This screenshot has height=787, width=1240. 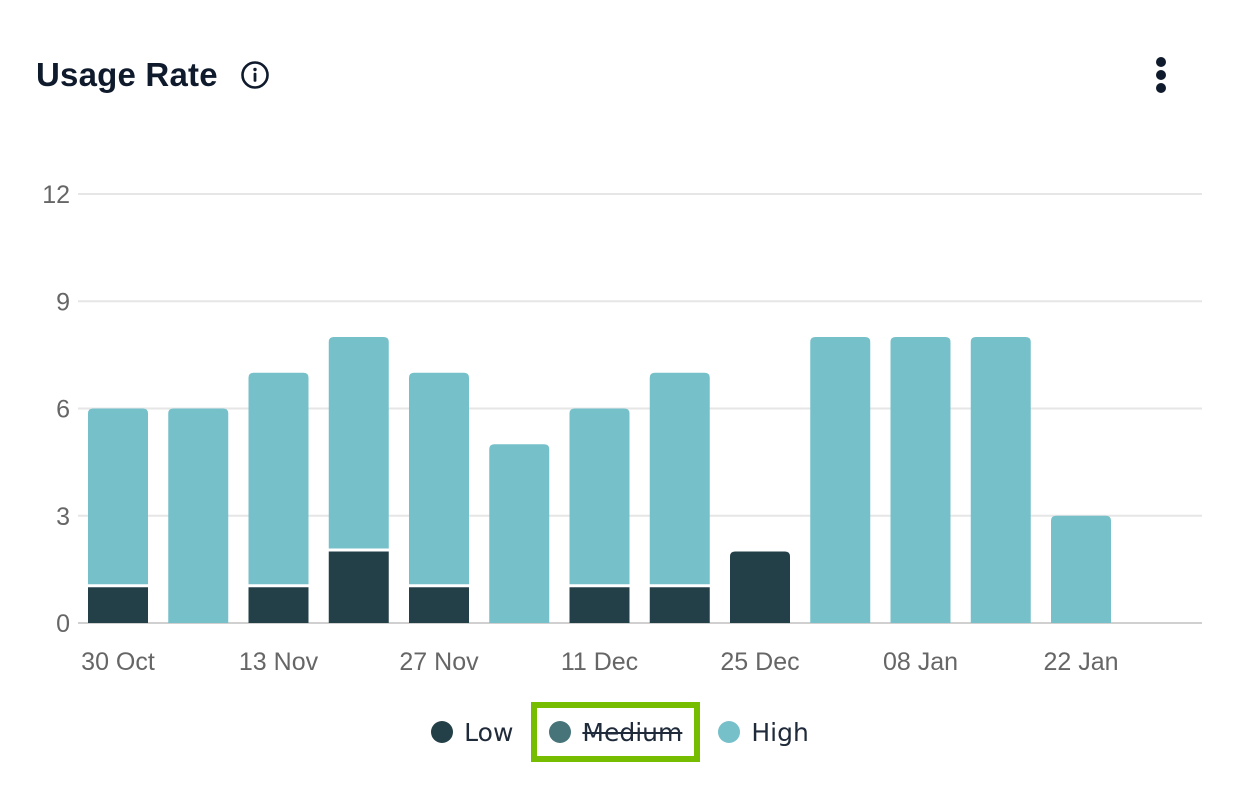 I want to click on legend-label: High, so click(x=780, y=732).